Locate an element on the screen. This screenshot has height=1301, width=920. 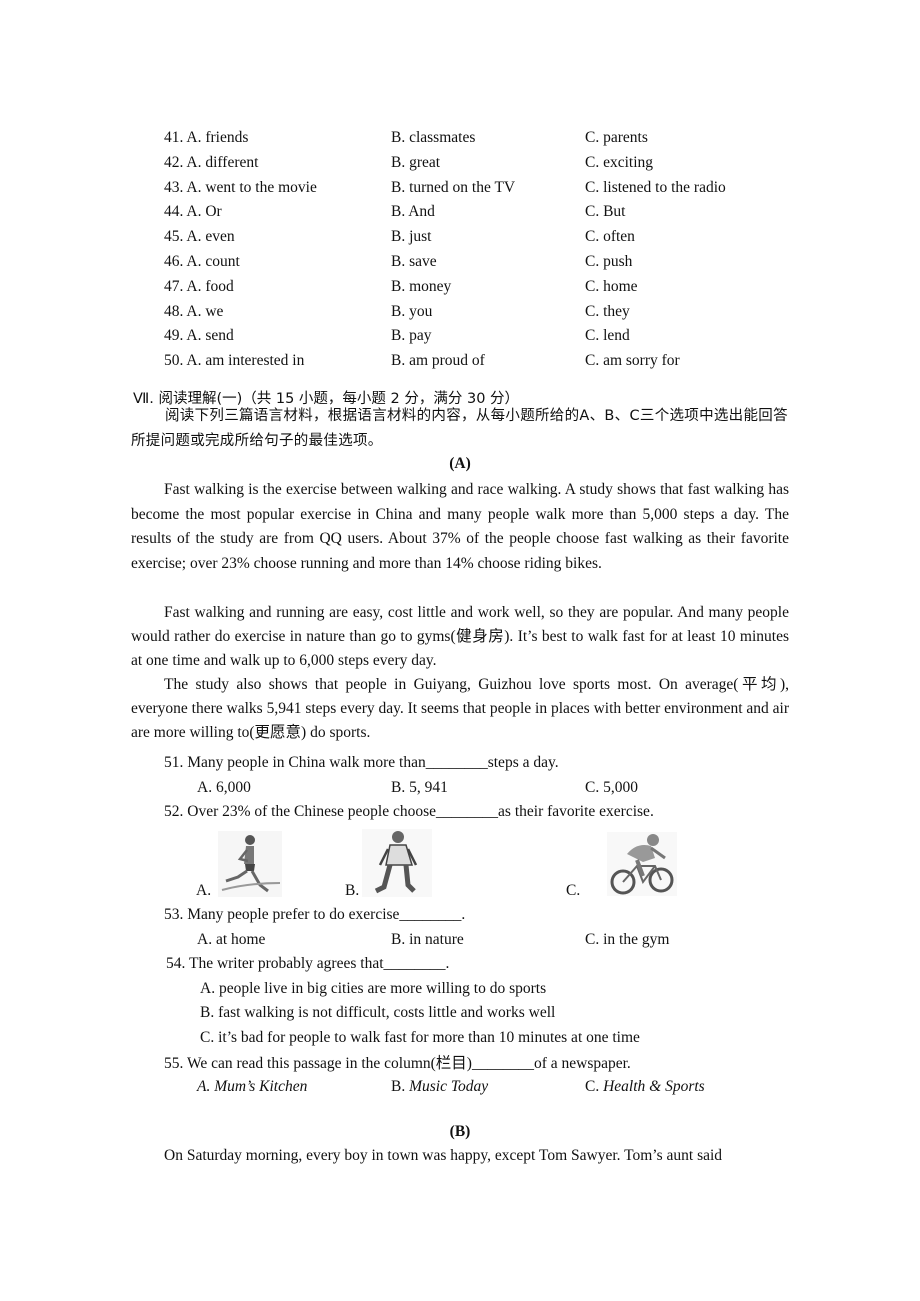
question-number: 43. is located at coordinates (174, 187).